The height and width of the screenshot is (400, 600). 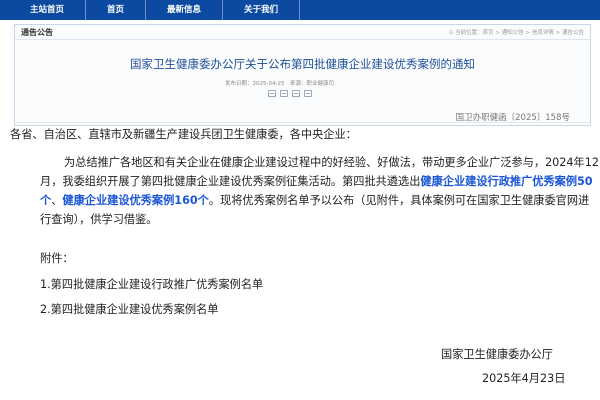 What do you see at coordinates (516, 32) in the screenshot?
I see `breadcrumb: ⊙ 当前位置：首页 > 通知公告 > 信息详情 > 通告公告` at bounding box center [516, 32].